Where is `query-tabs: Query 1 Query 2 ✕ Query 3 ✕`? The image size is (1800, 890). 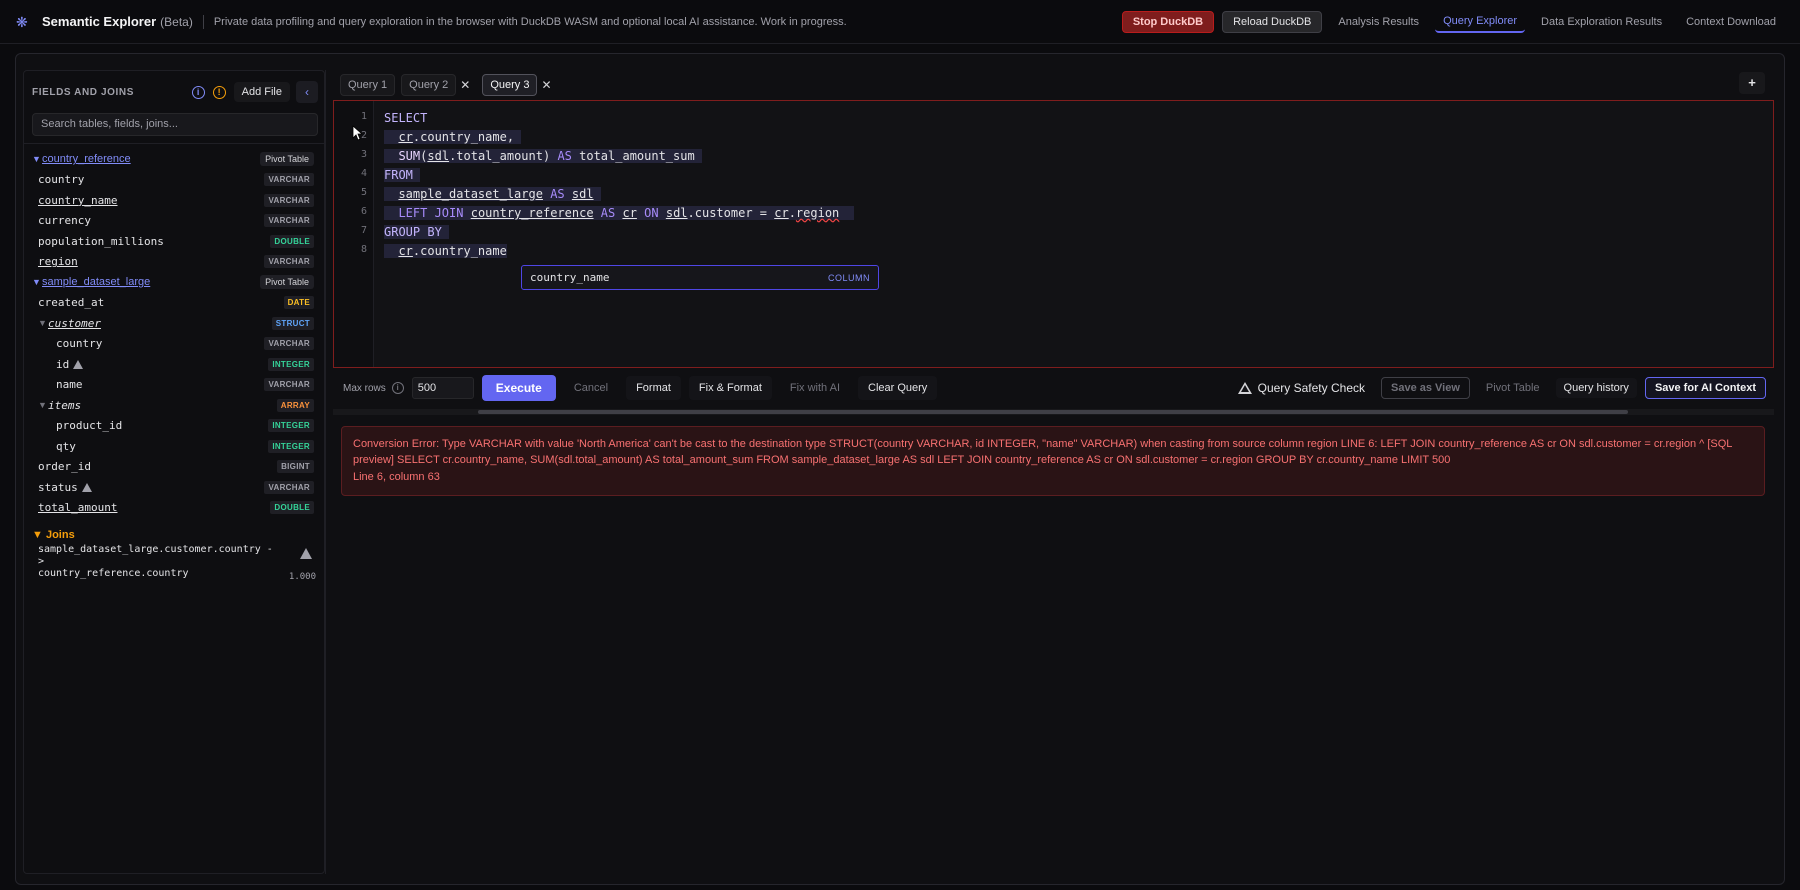 query-tabs: Query 1 Query 2 ✕ Query 3 ✕ is located at coordinates (449, 85).